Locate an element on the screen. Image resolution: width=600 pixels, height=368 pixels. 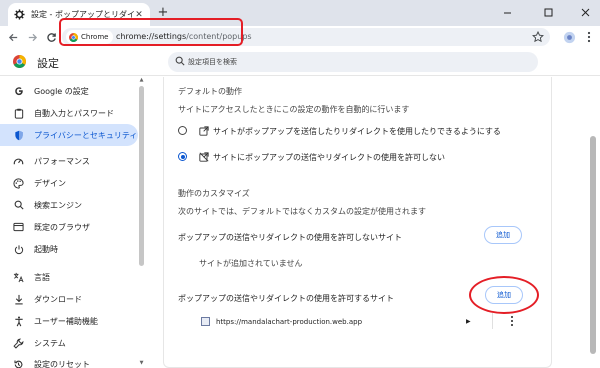
maximize-icon is located at coordinates (548, 12).